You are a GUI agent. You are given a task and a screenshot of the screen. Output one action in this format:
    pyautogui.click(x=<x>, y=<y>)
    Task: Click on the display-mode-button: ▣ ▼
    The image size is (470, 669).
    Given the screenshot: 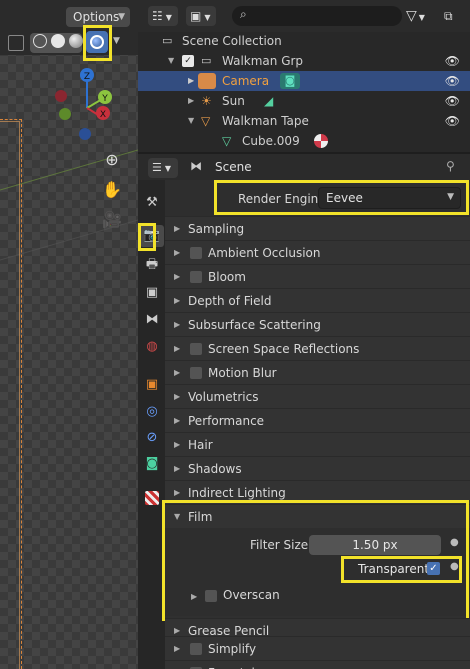 What is the action you would take?
    pyautogui.click(x=201, y=16)
    